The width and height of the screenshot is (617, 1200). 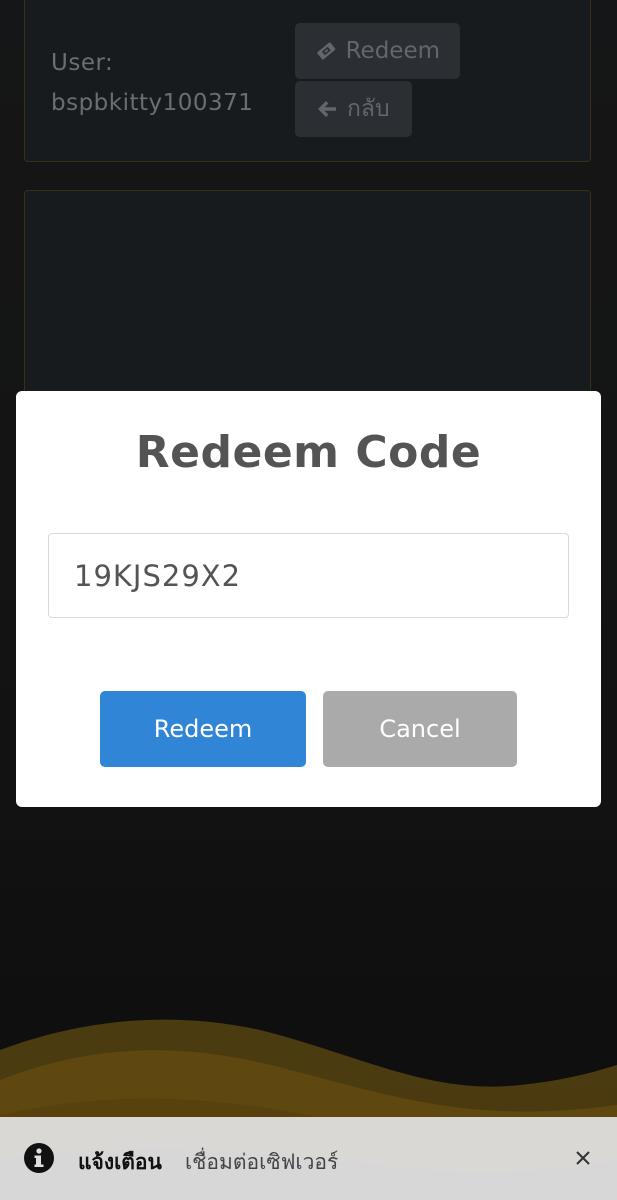 I want to click on cancel-button: Cancel, so click(x=420, y=729).